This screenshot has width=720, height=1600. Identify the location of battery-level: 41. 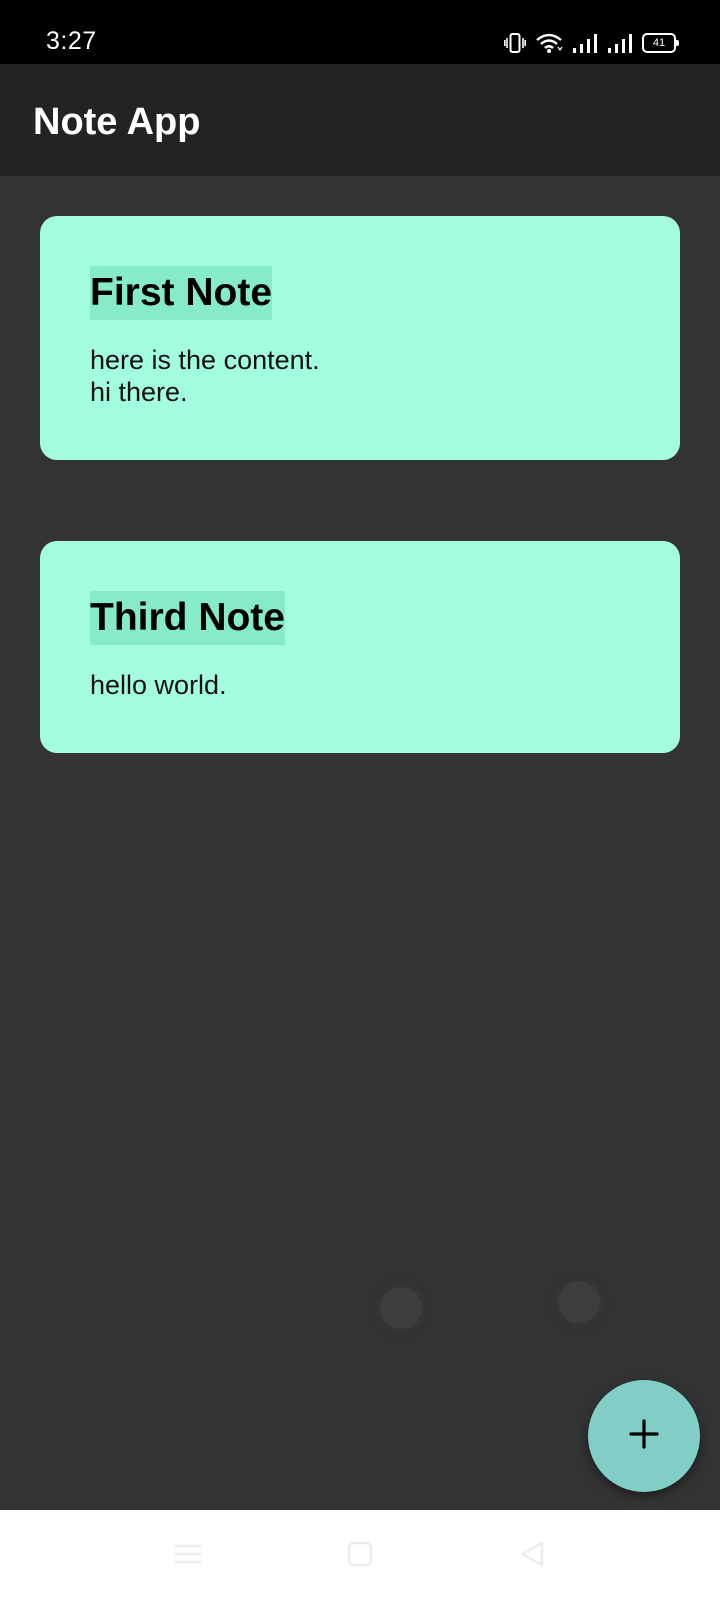
(659, 43).